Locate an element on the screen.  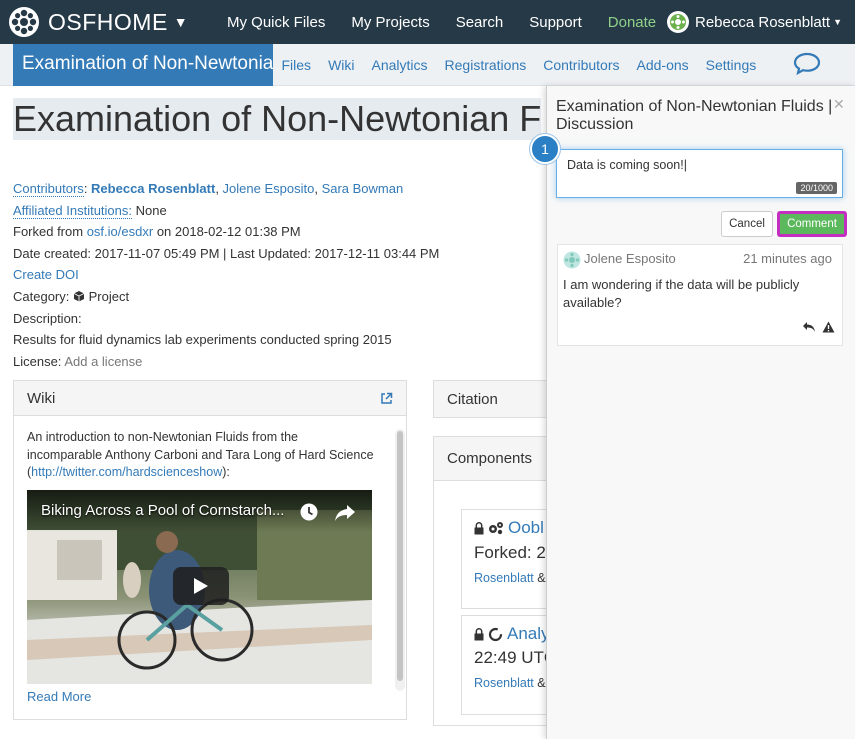
user-menu: Rebecca Rosenblatt ▼ is located at coordinates (754, 22).